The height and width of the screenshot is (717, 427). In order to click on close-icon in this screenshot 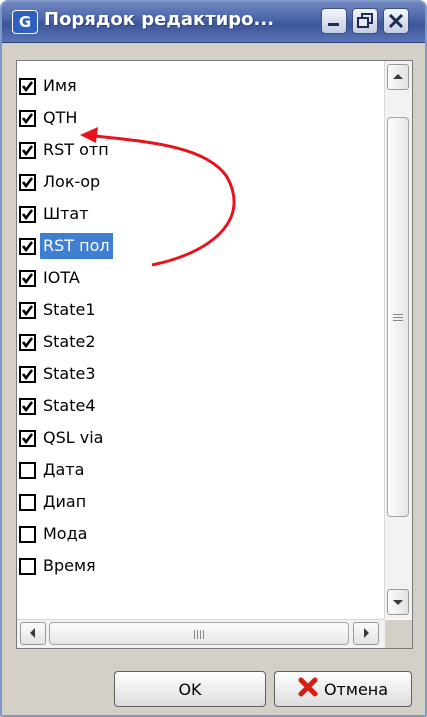, I will do `click(396, 21)`.